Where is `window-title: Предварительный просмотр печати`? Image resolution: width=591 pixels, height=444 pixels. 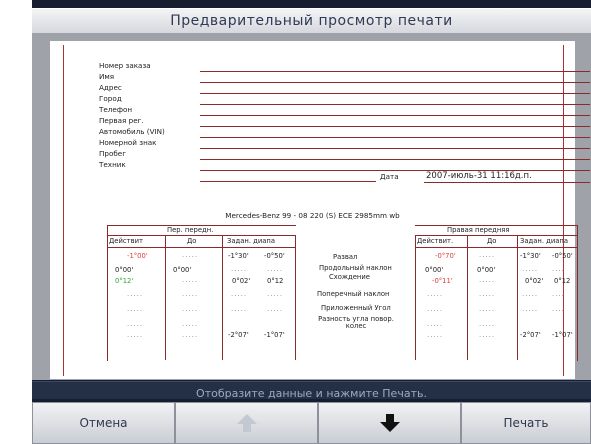 window-title: Предварительный просмотр печати is located at coordinates (311, 21).